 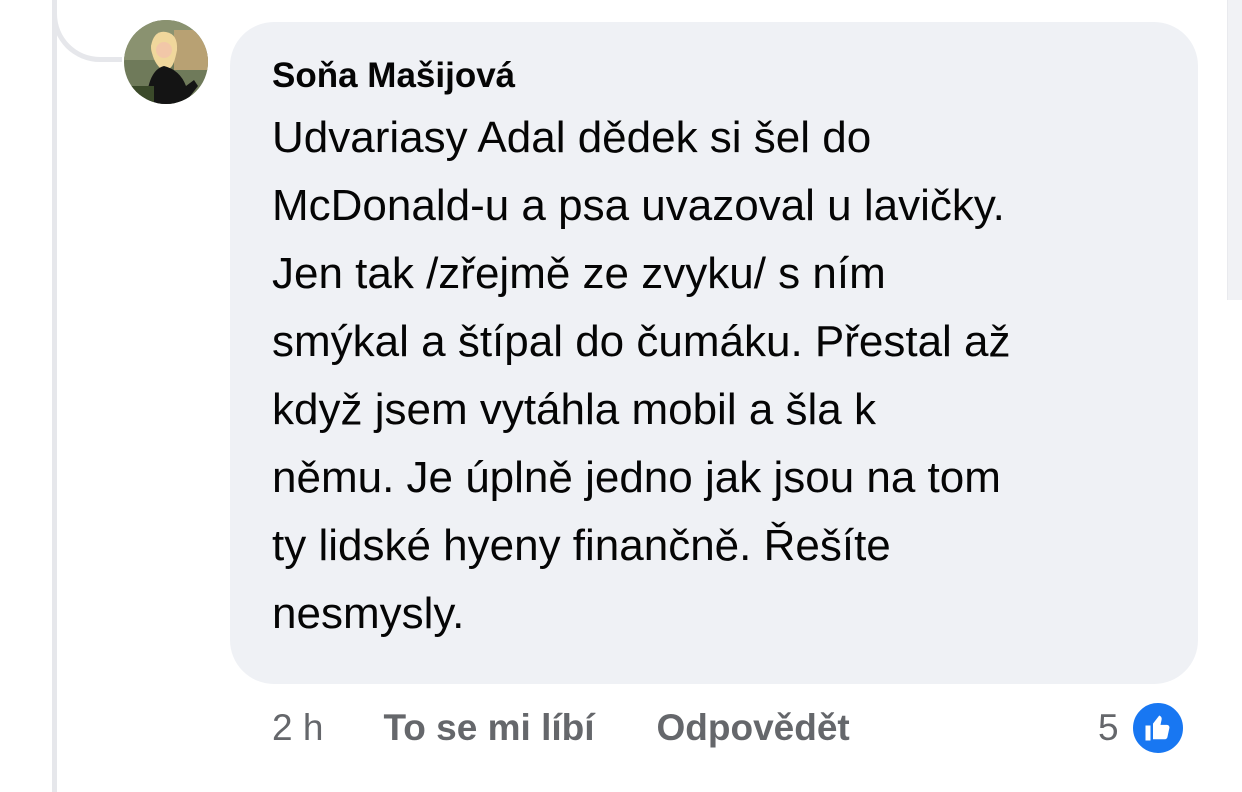 I want to click on reaction-summary: 5, so click(x=1141, y=728).